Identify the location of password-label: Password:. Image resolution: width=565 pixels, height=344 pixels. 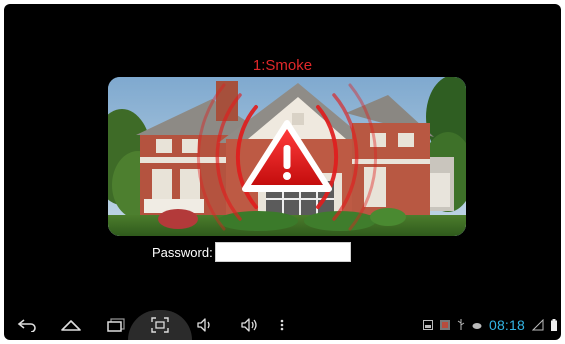
(182, 252).